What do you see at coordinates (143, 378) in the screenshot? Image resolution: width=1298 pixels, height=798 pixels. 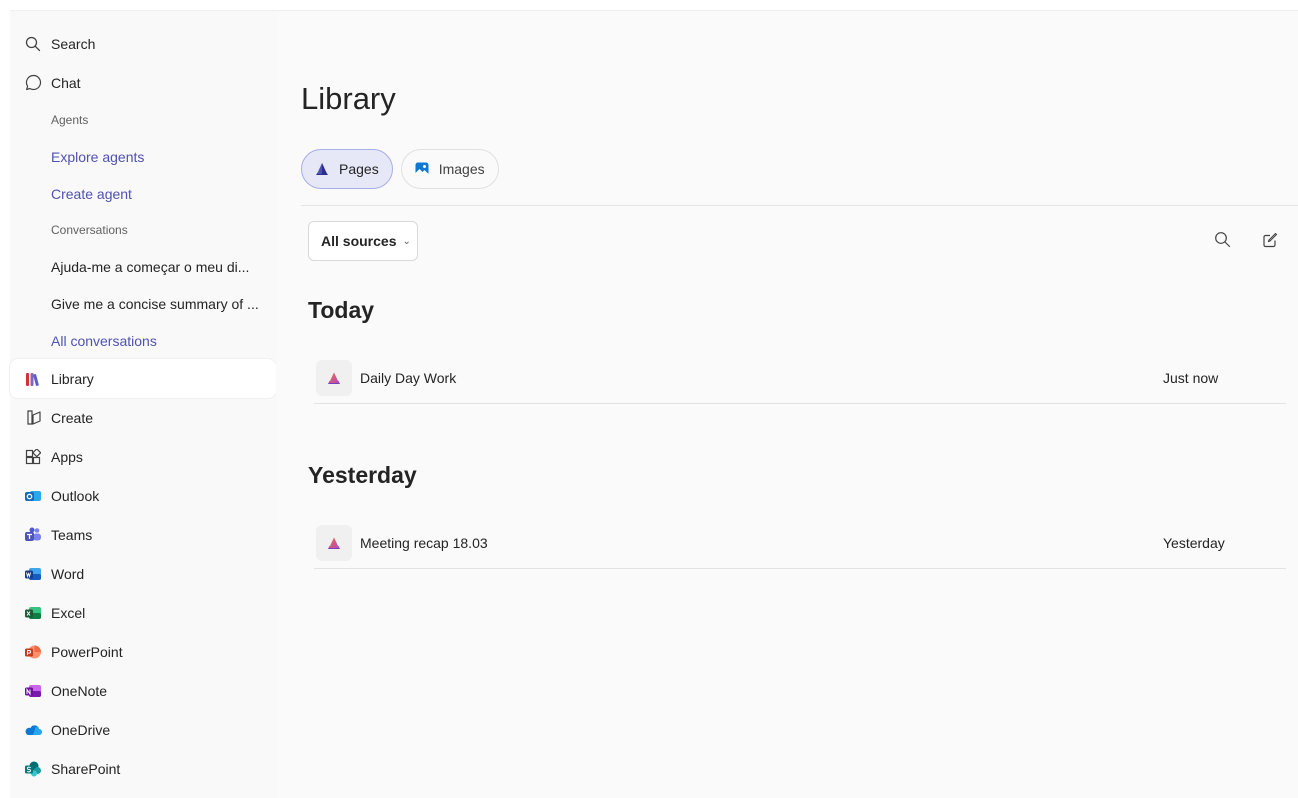 I see `sidebar-item-library: Library` at bounding box center [143, 378].